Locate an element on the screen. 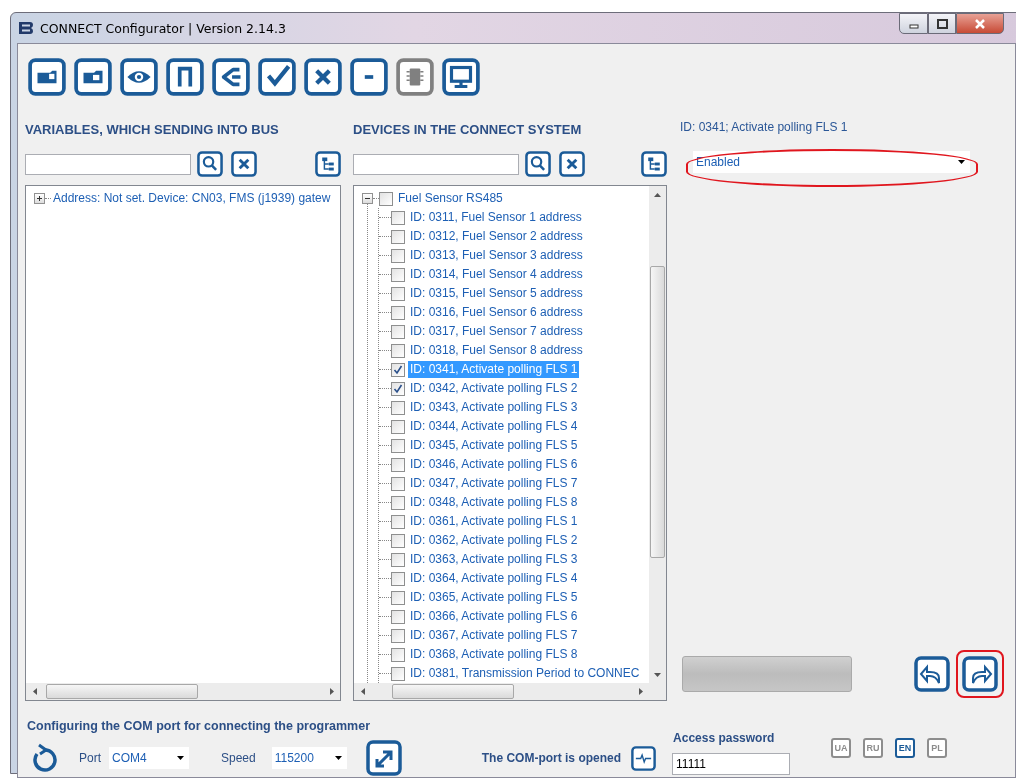  minimize-button is located at coordinates (913, 23).